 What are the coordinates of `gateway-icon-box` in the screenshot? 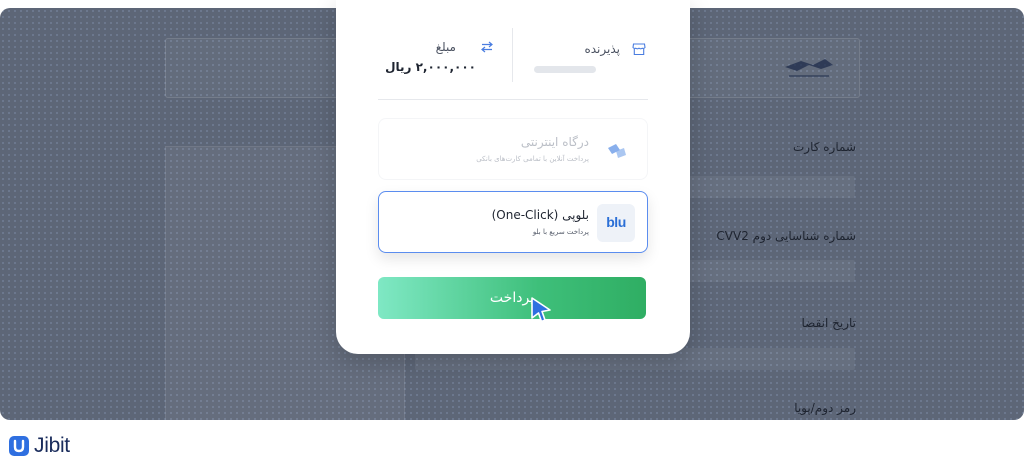 It's located at (616, 150).